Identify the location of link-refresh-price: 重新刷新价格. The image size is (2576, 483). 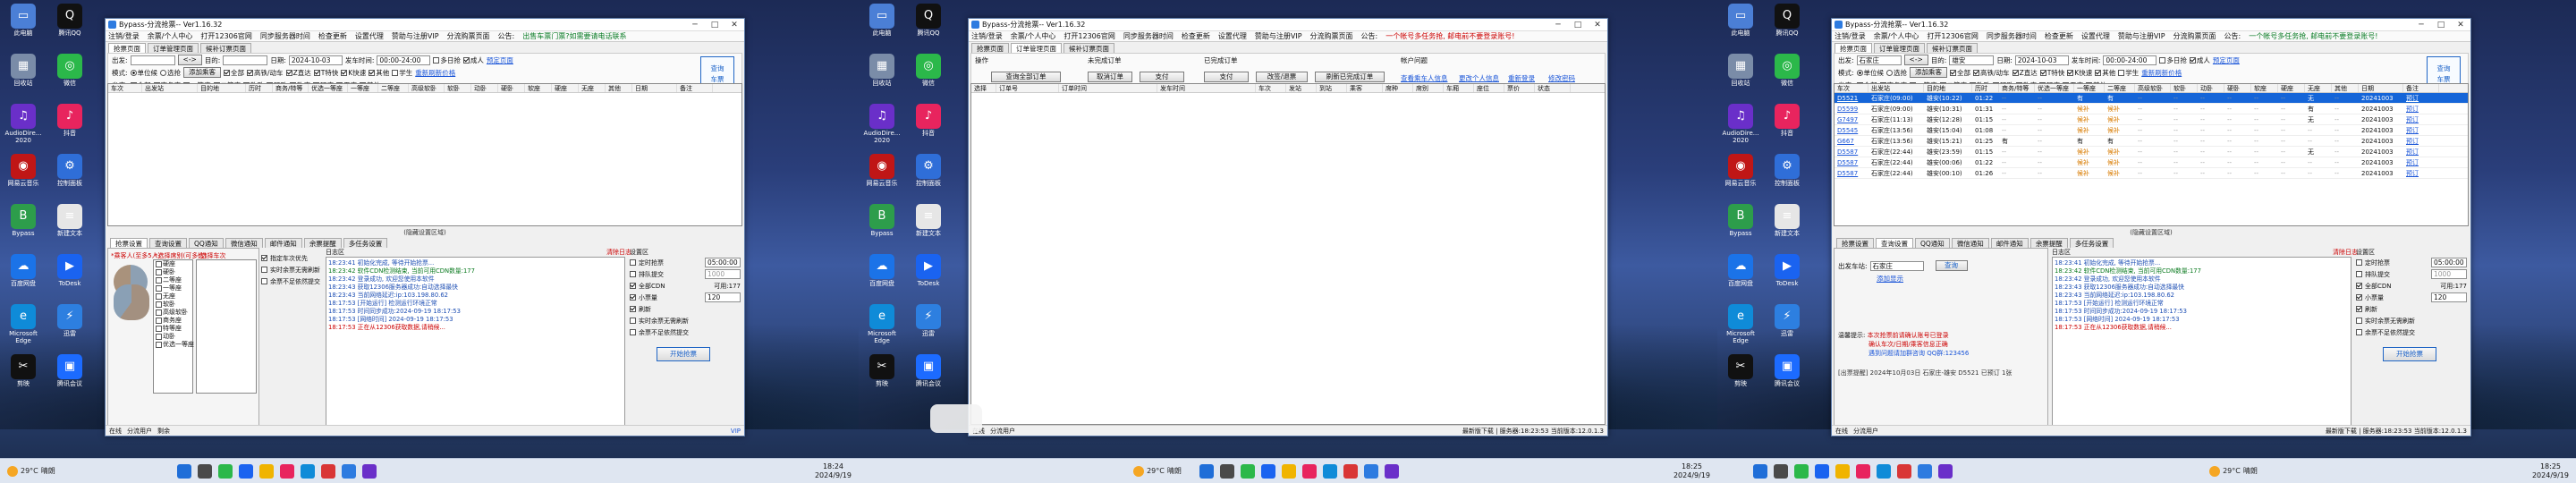
(2161, 73).